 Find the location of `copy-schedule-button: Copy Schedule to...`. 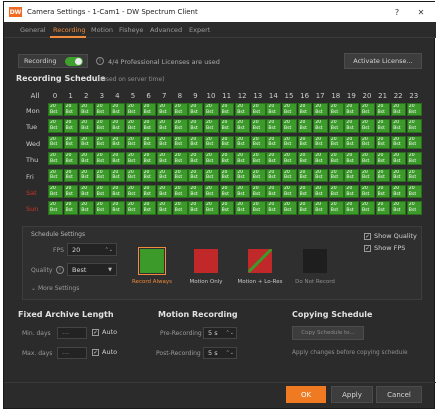

copy-schedule-button: Copy Schedule to... is located at coordinates (328, 333).